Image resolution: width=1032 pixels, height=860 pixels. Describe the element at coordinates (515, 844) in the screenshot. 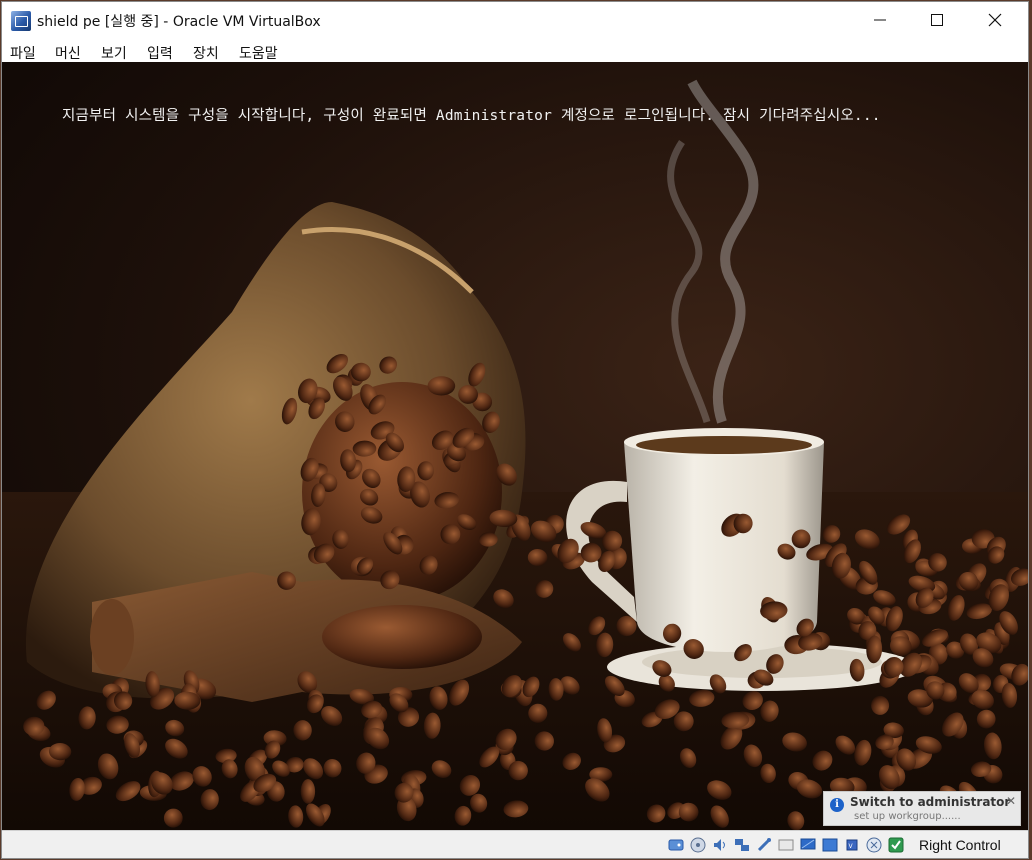

I see `status-bar: V Right Control` at that location.